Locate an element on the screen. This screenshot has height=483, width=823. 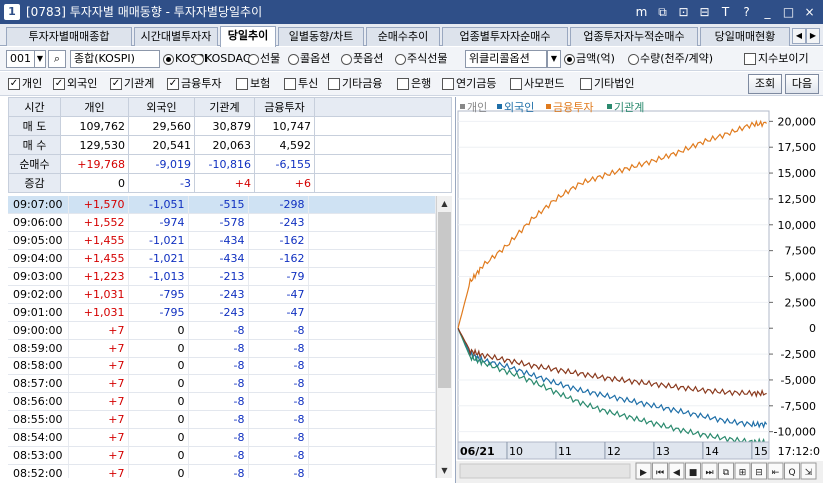
table-row: 09:02:00 +1,031 -795 -243 -47 is located at coordinates (222, 294).